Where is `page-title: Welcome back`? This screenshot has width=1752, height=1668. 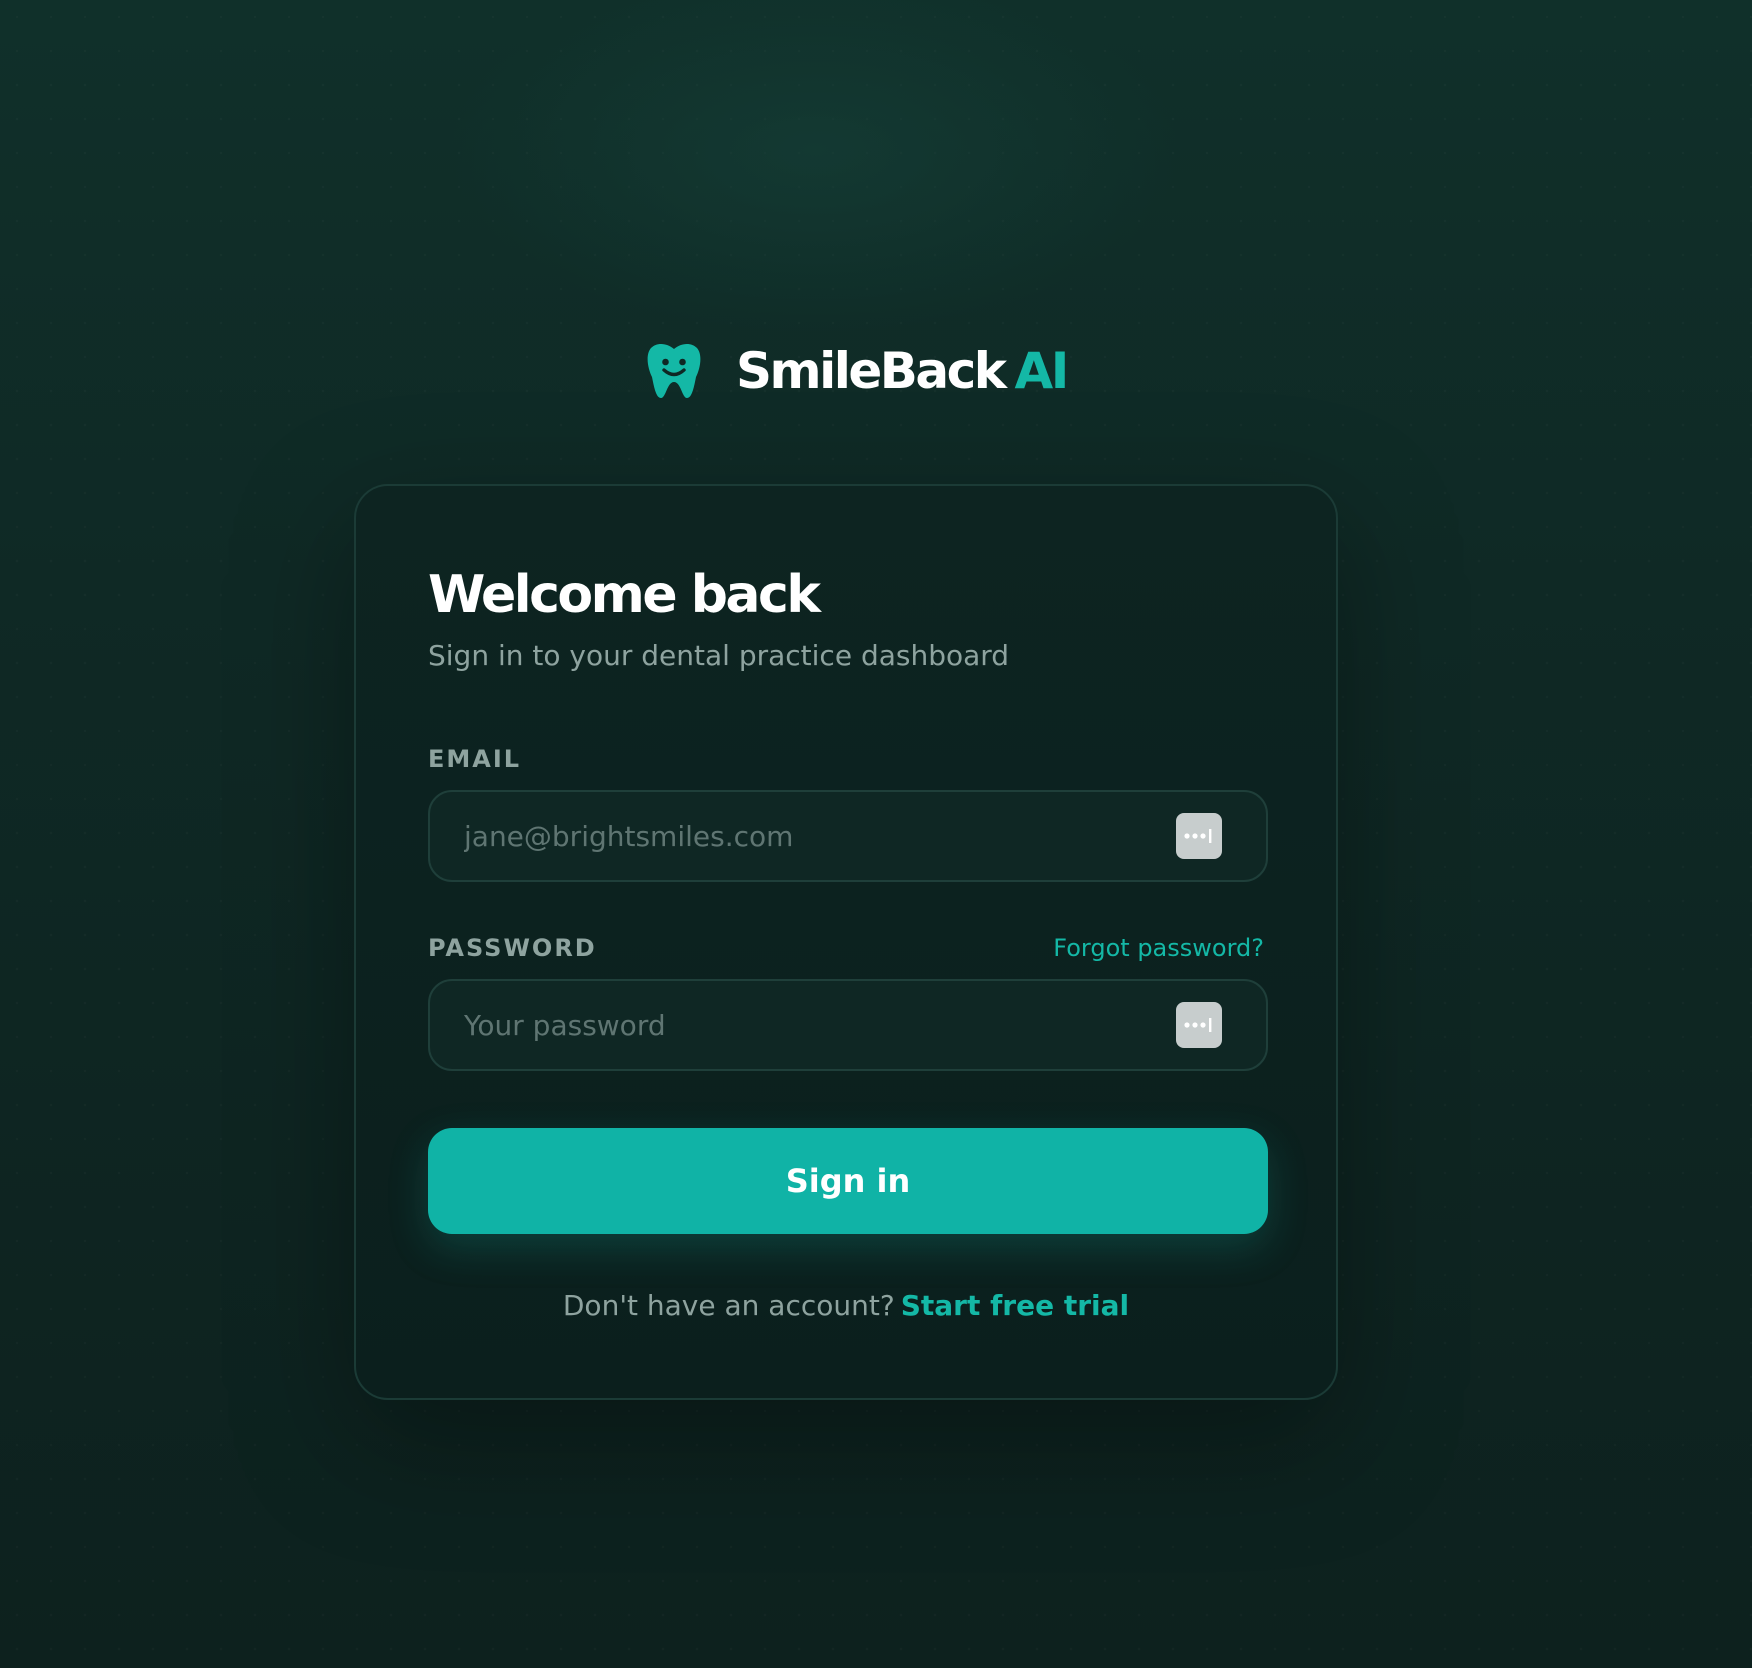 page-title: Welcome back is located at coordinates (624, 595).